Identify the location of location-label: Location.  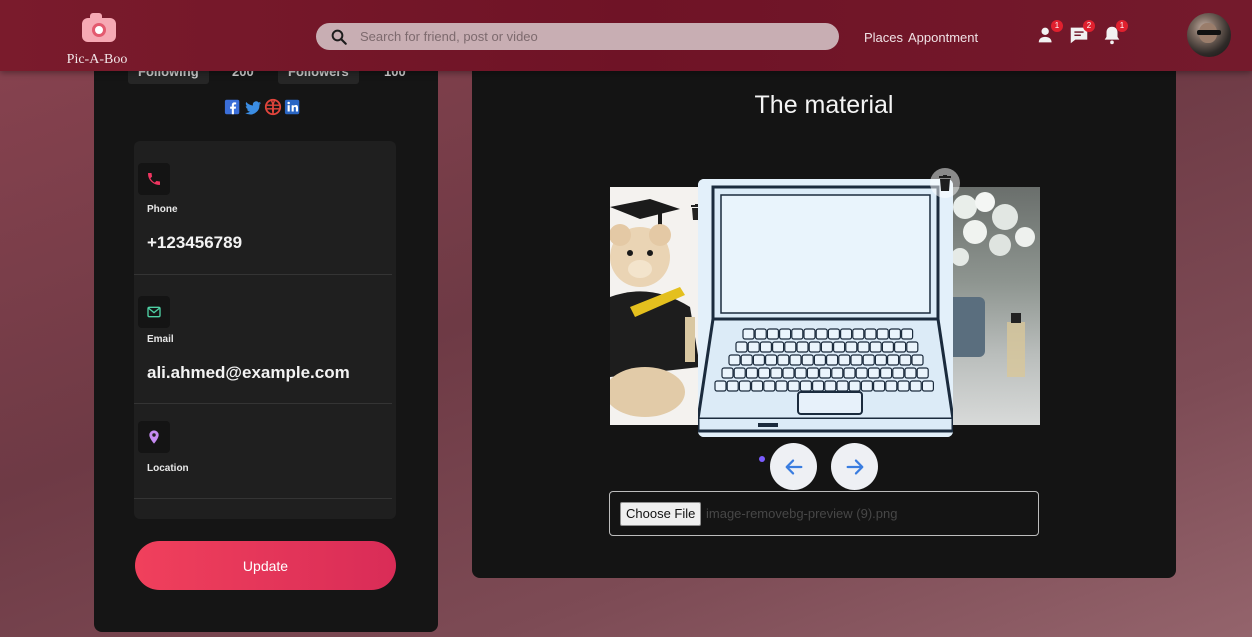
(168, 468).